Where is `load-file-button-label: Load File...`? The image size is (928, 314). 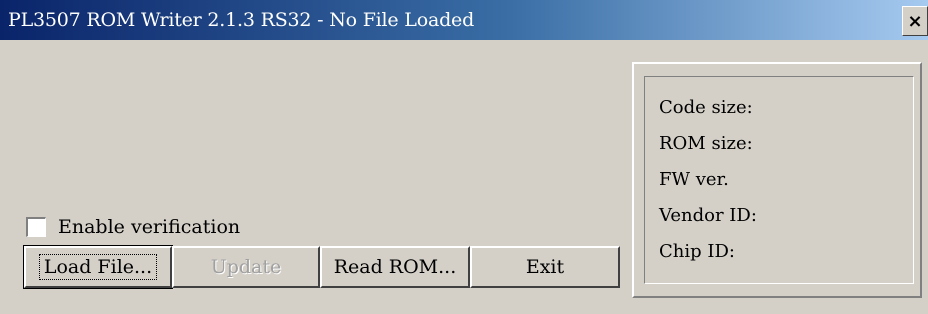 load-file-button-label: Load File... is located at coordinates (98, 267).